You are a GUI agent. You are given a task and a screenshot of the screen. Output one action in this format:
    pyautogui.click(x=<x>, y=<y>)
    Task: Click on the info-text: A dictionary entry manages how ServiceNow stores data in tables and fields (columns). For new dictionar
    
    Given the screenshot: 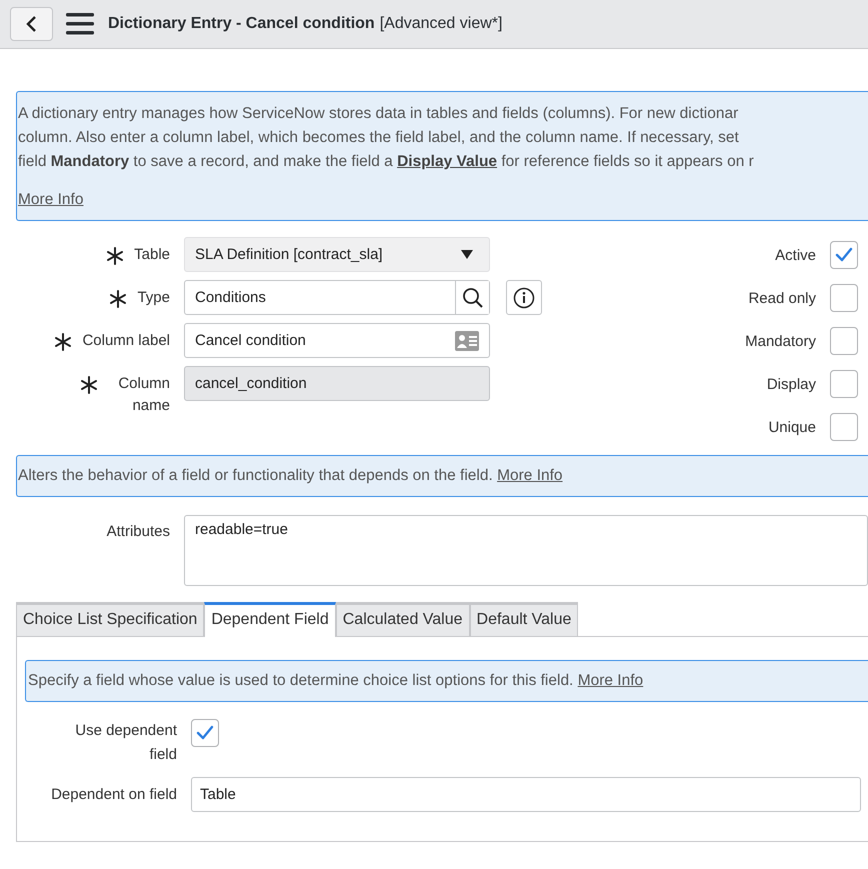 What is the action you would take?
    pyautogui.click(x=378, y=114)
    